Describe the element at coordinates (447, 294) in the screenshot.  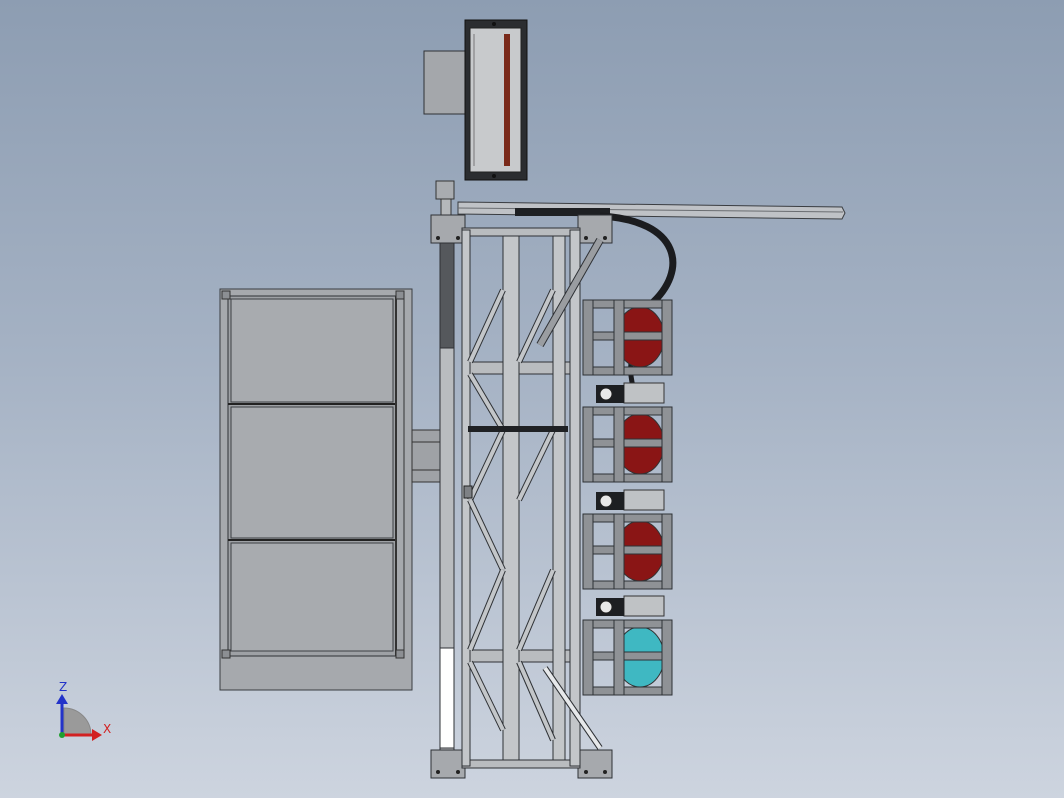
I see `mast-pole-dark-segment` at that location.